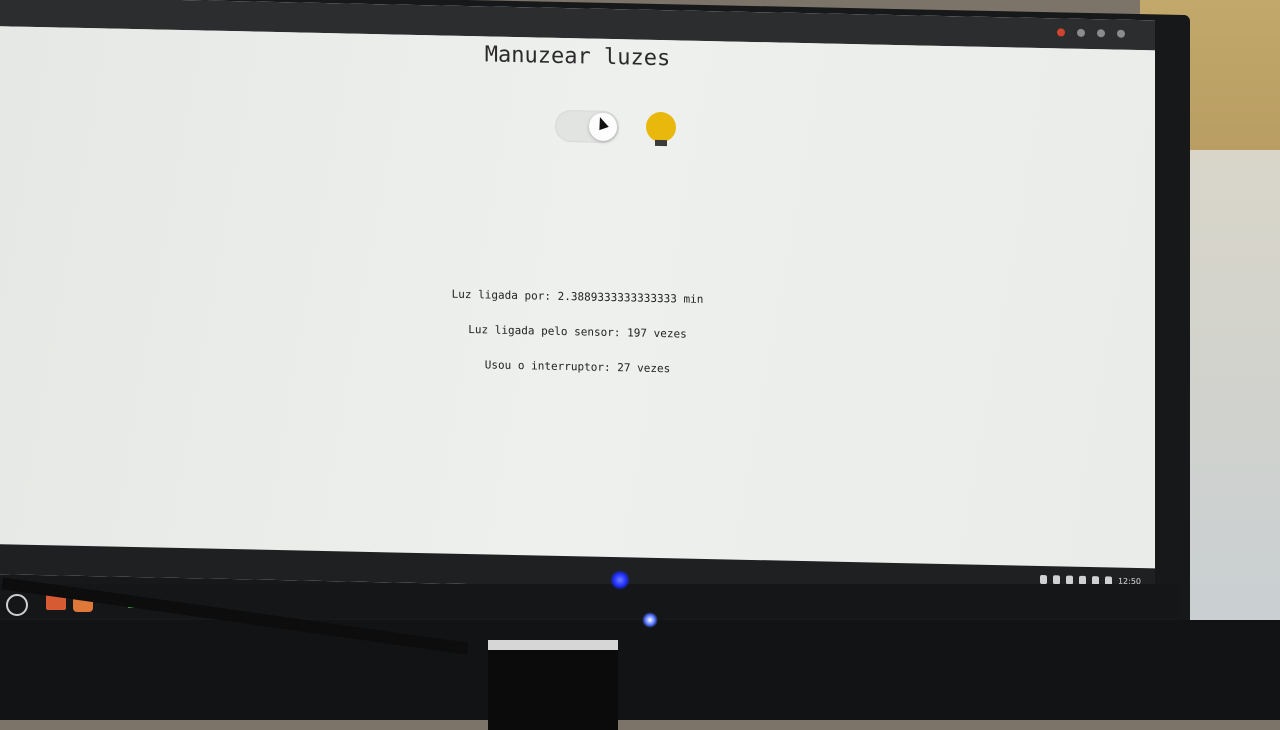 Image resolution: width=1280 pixels, height=730 pixels. I want to click on mint-menu-icon, so click(17, 605).